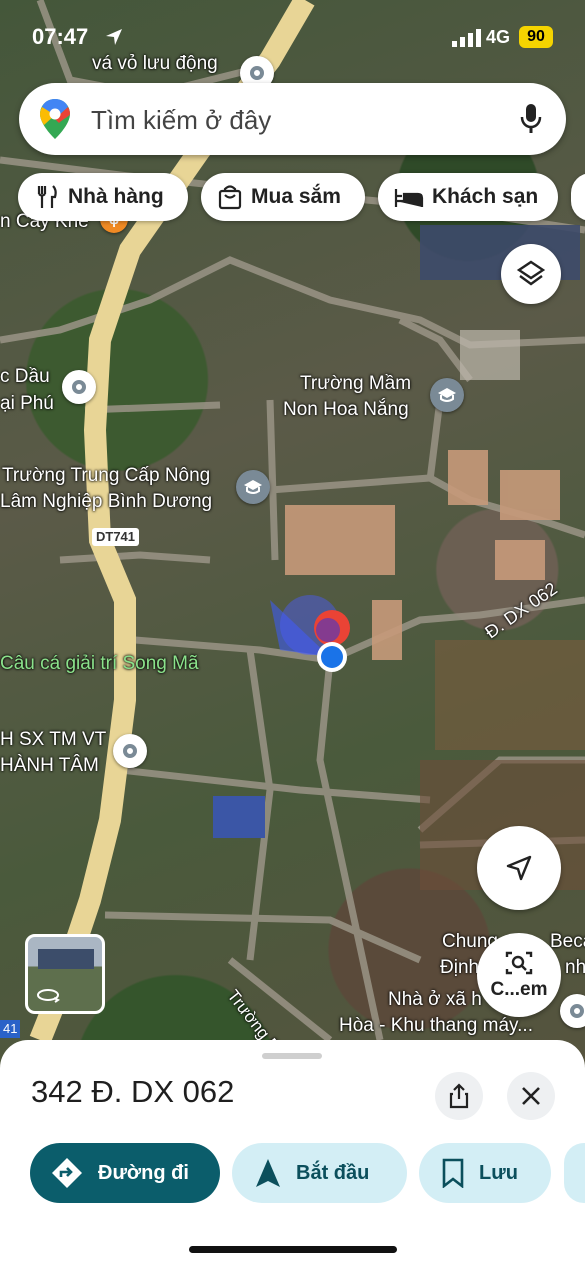 This screenshot has height=1266, width=585. I want to click on directions-icon, so click(67, 1173).